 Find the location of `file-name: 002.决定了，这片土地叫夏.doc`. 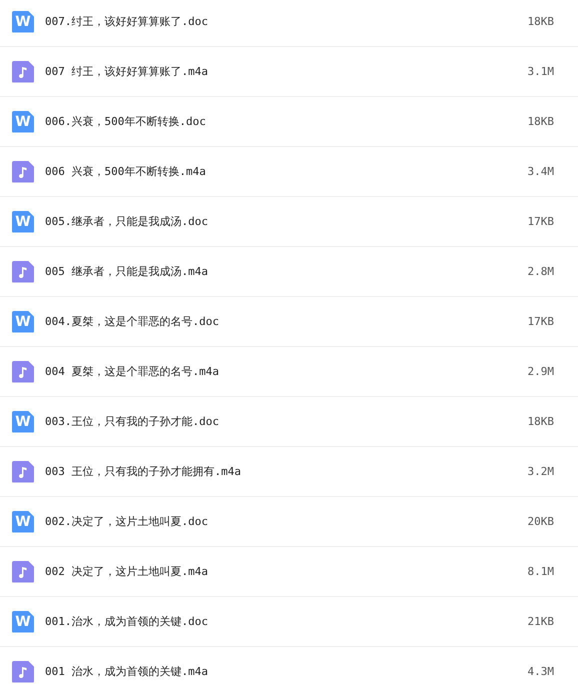

file-name: 002.决定了，这片土地叫夏.doc is located at coordinates (127, 521).